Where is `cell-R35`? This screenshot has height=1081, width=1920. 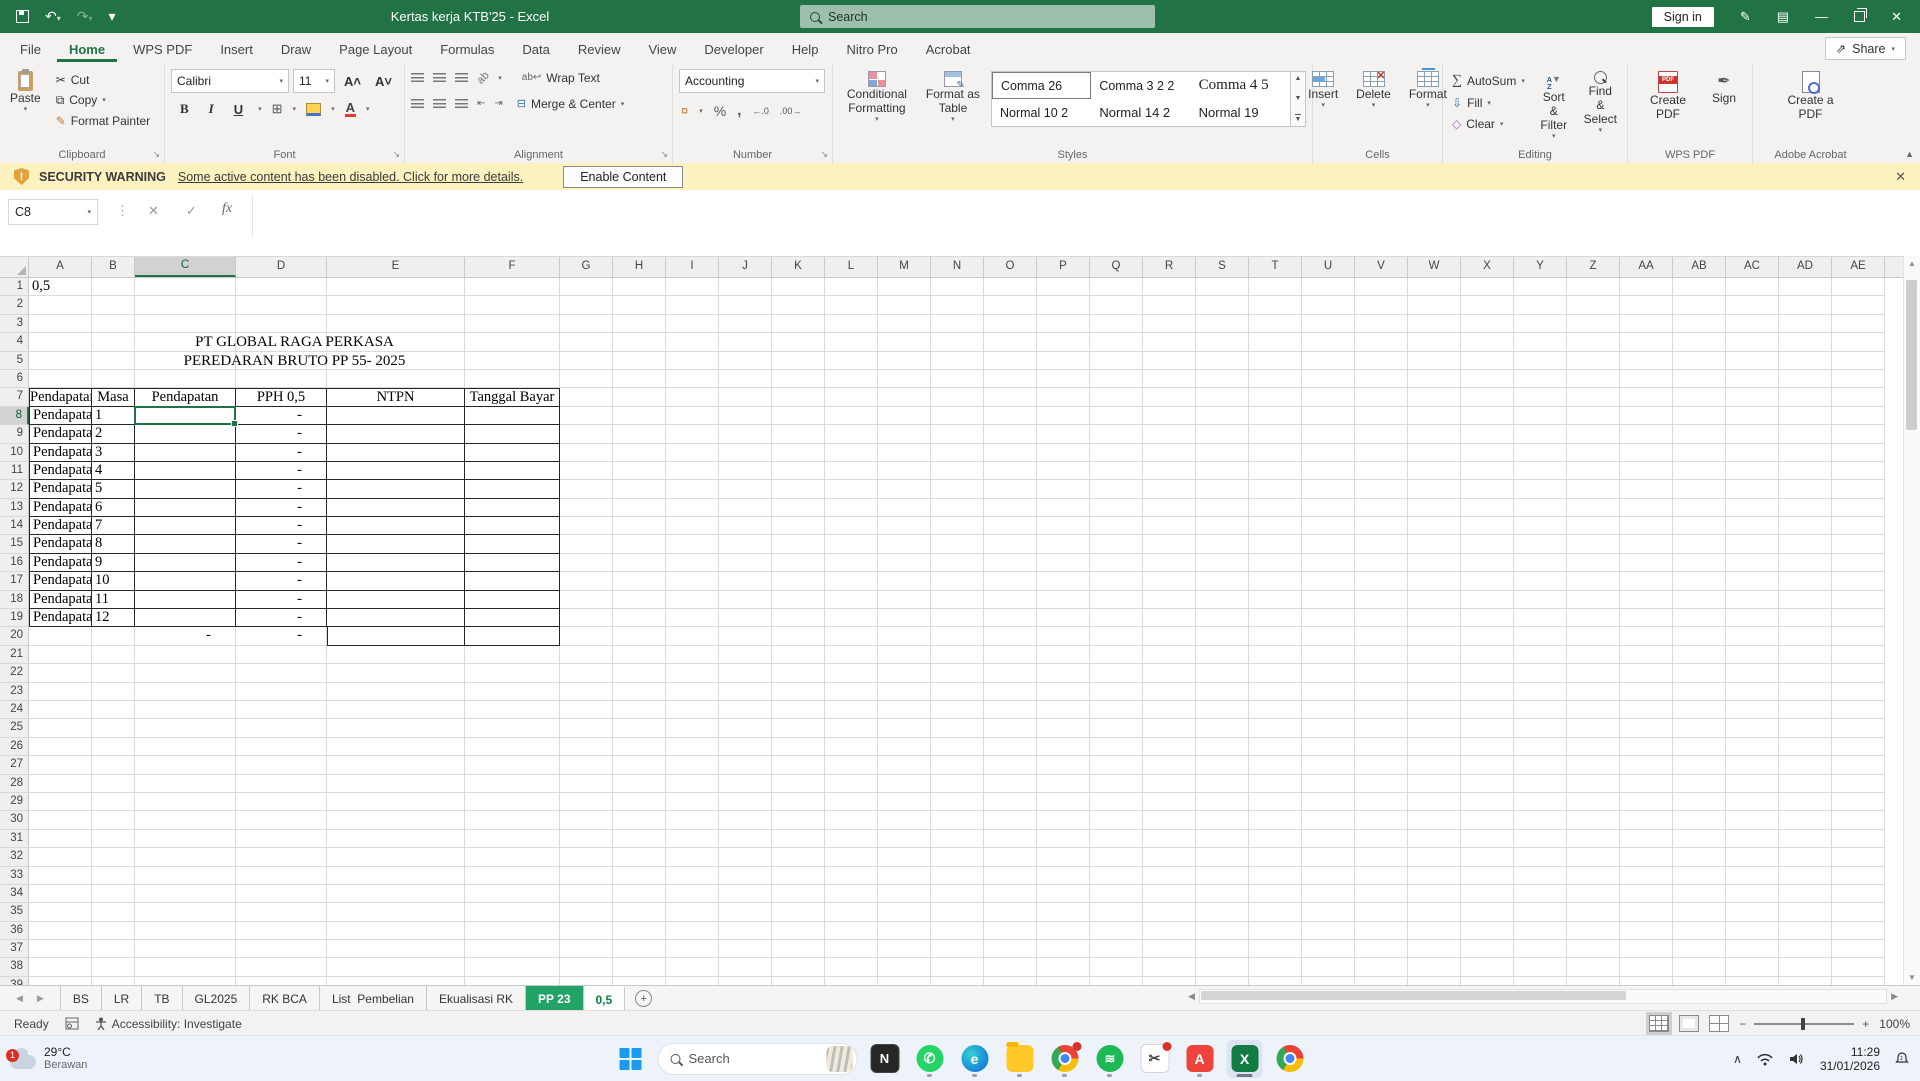 cell-R35 is located at coordinates (1169, 912).